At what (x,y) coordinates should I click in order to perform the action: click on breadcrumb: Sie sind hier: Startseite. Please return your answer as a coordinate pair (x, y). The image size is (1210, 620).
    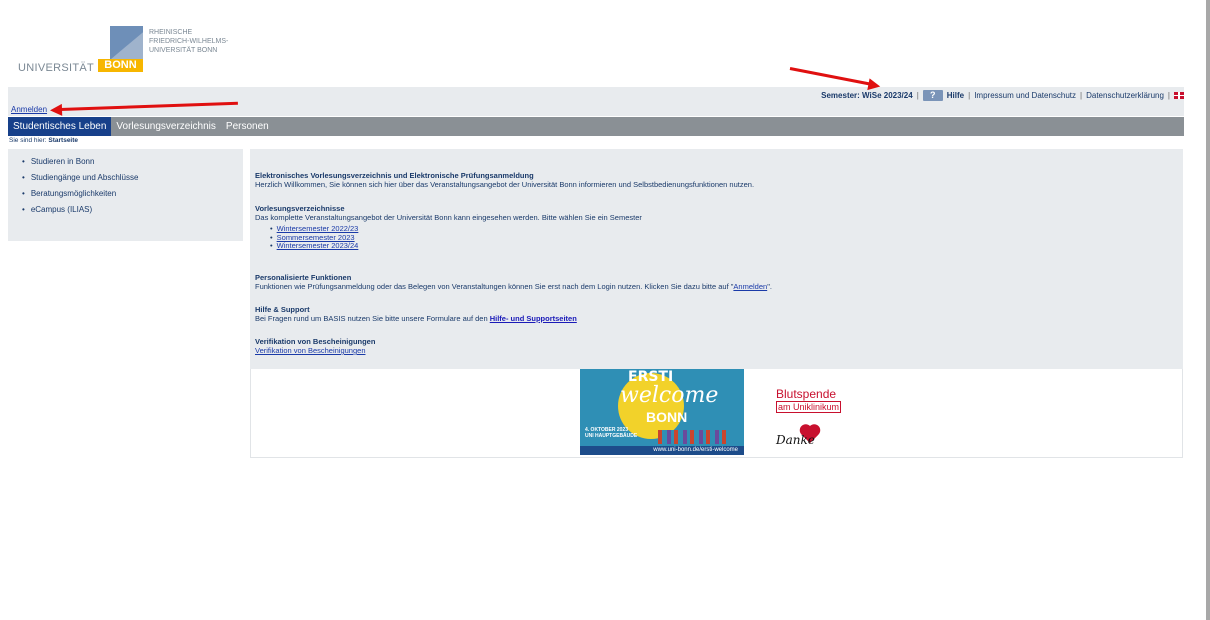
    Looking at the image, I should click on (43, 140).